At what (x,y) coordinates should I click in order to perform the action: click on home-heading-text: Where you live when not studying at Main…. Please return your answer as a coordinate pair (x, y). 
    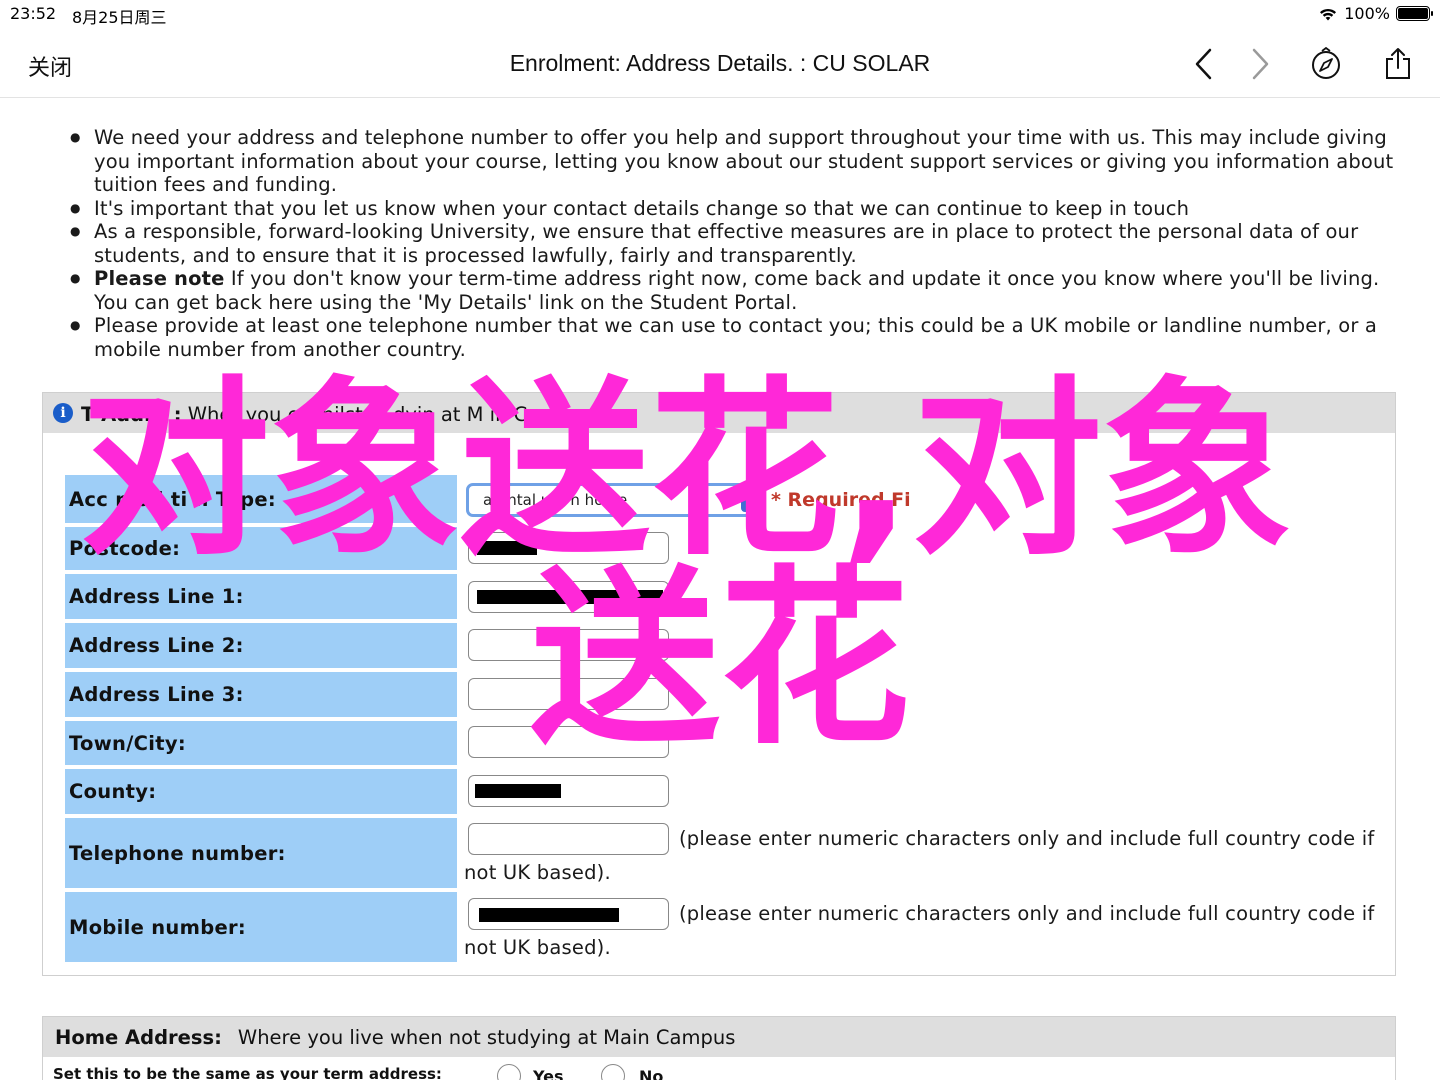
    Looking at the image, I should click on (486, 1037).